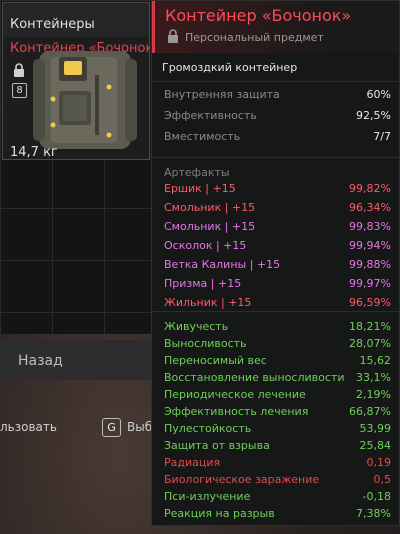 The image size is (400, 534). What do you see at coordinates (373, 394) in the screenshot?
I see `stat-row-value: 2,19%` at bounding box center [373, 394].